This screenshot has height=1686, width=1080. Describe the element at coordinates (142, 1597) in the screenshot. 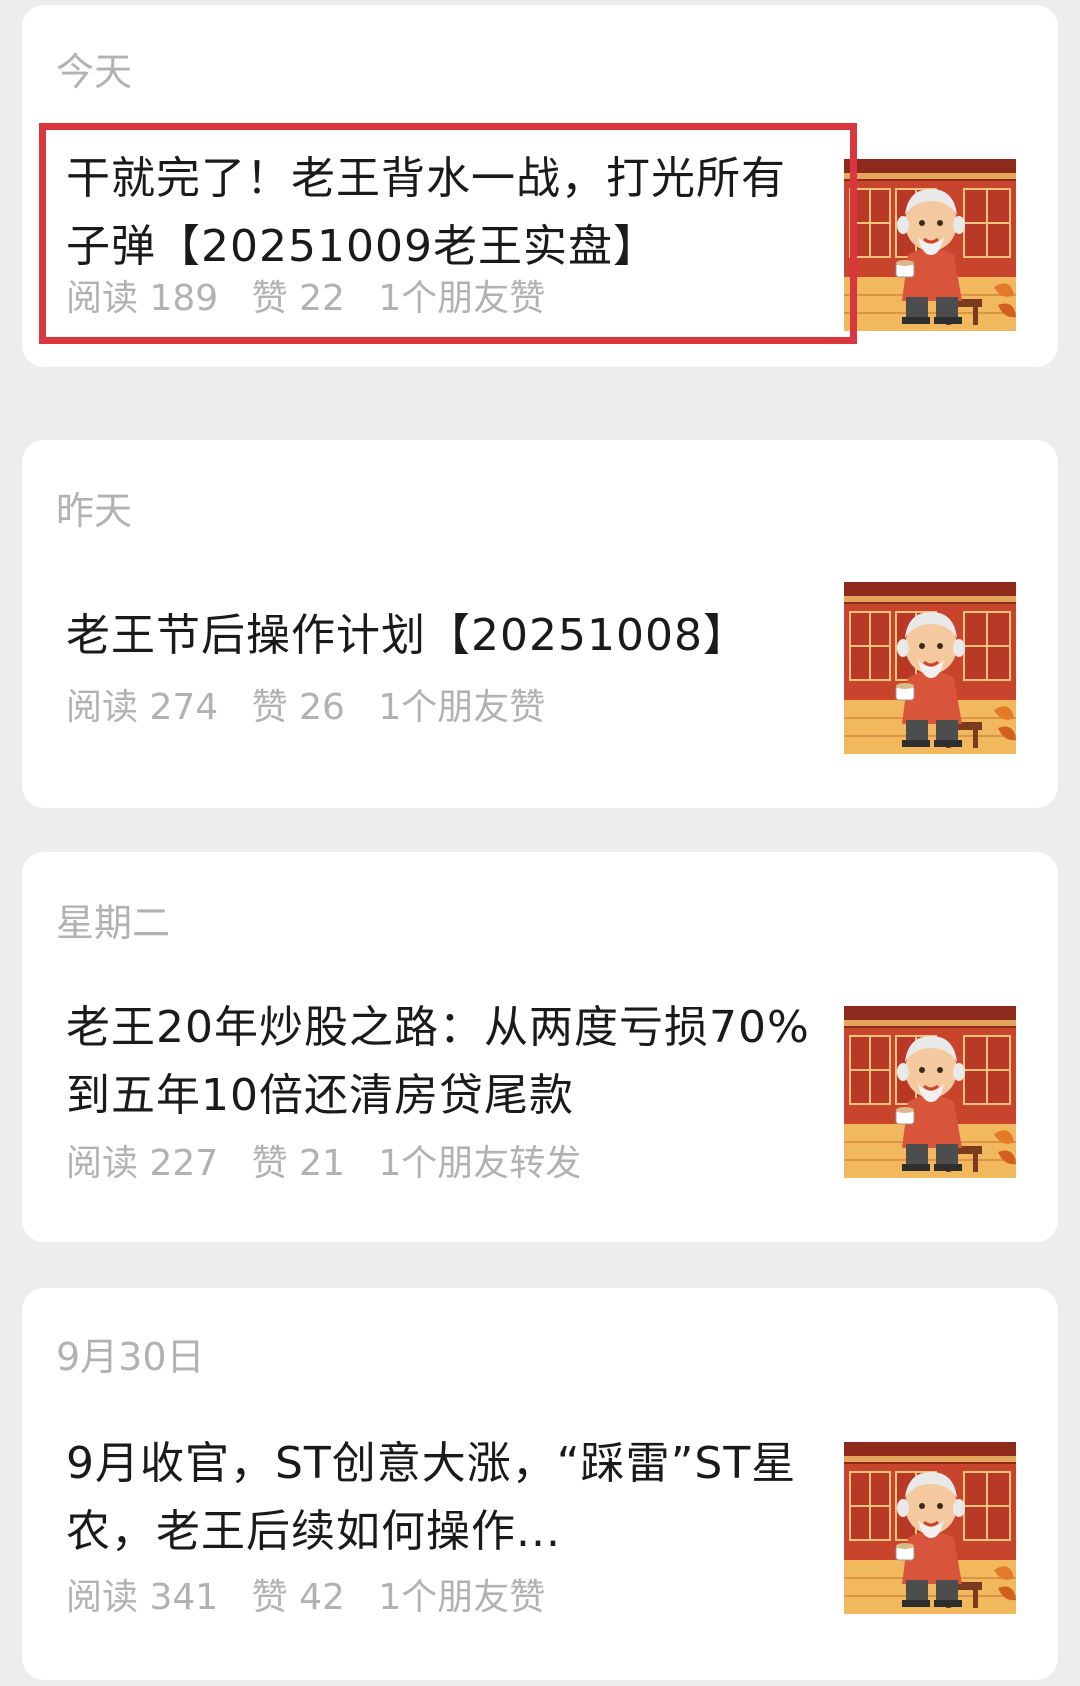

I see `read-count: 阅读 341` at that location.